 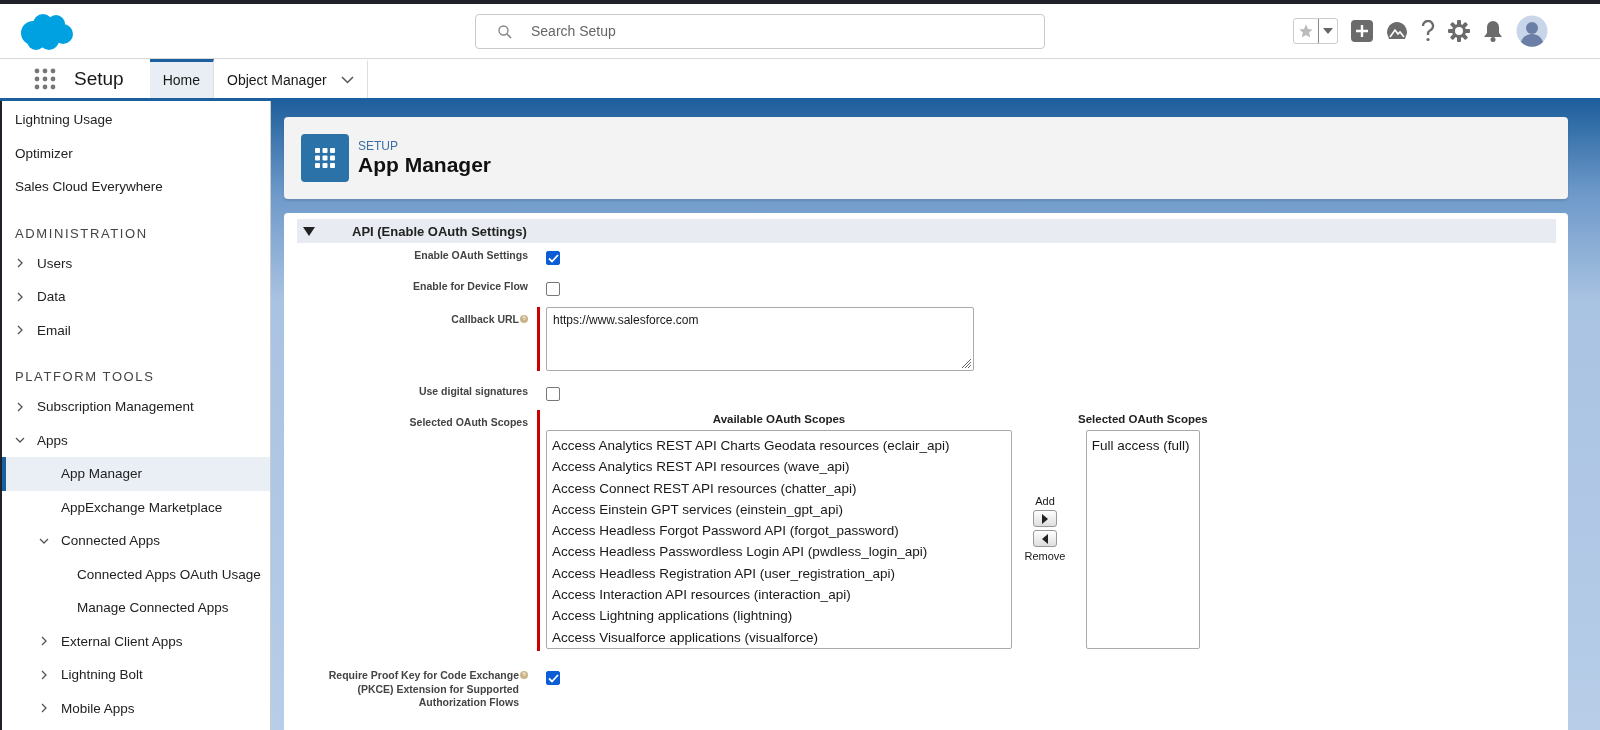 I want to click on list-heading: Available OAuth Scopes, so click(x=779, y=419).